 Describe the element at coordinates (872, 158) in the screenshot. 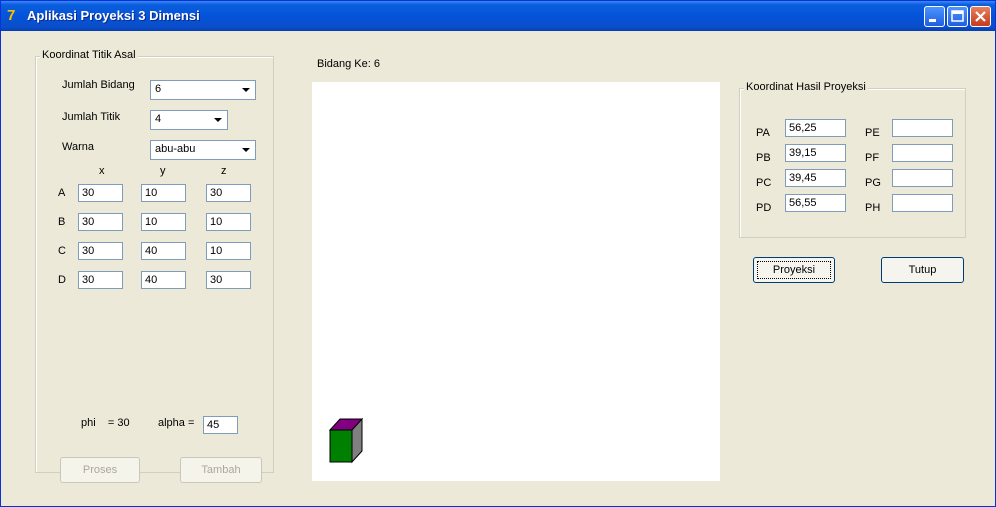

I see `pf-label: PF` at that location.